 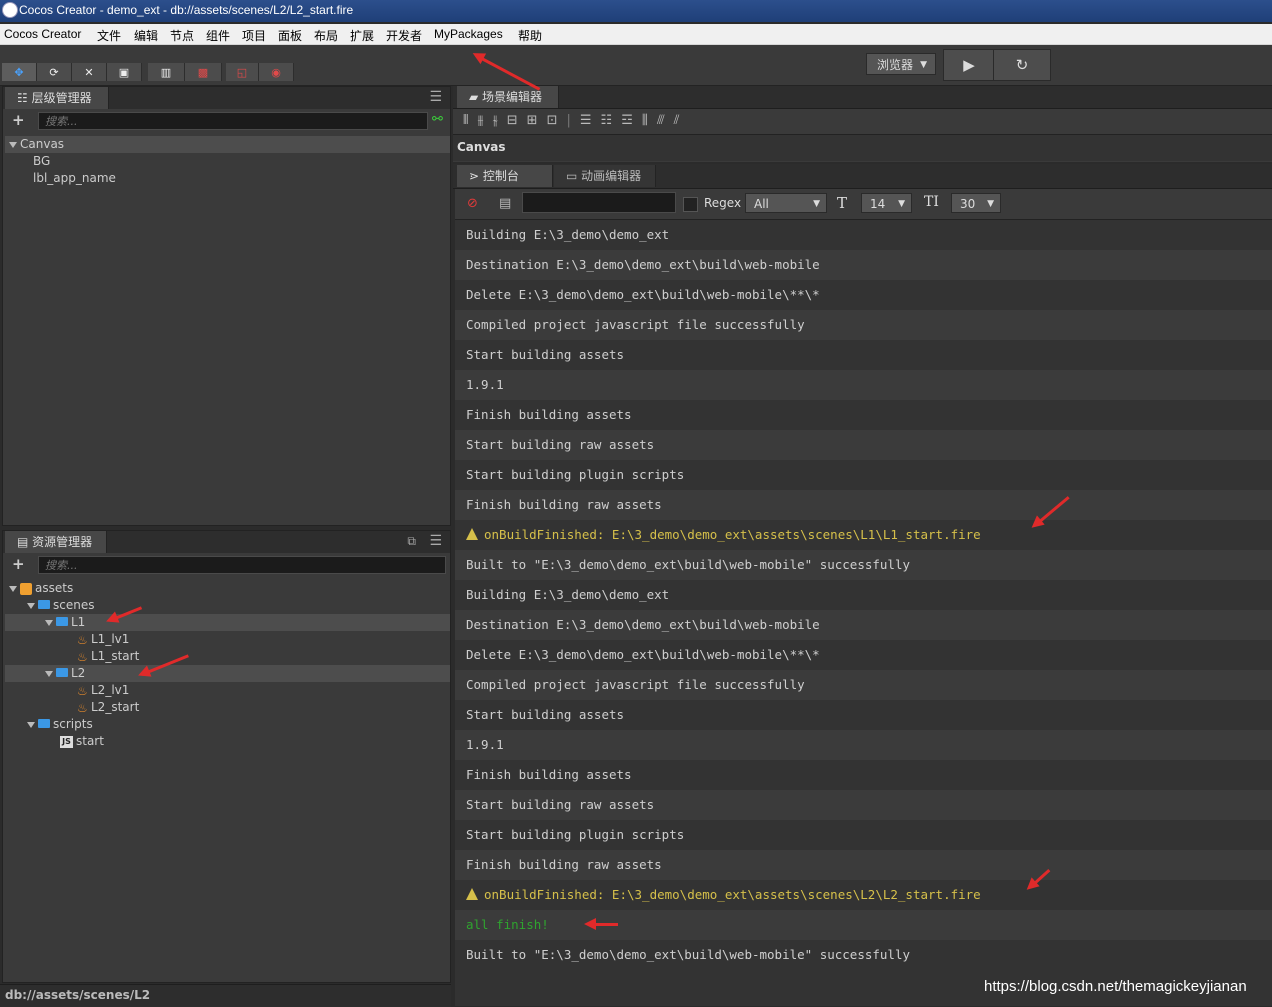 I want to click on tree-folder-scenes: scenes, so click(x=227, y=605).